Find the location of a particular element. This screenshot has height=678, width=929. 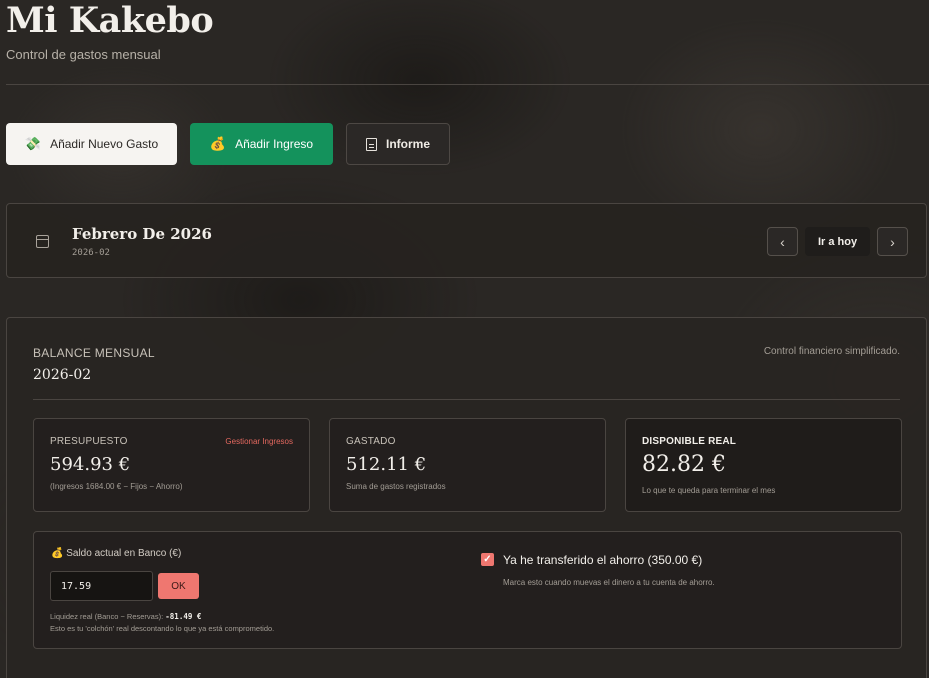

savings-transferred-checkbox: ✓ is located at coordinates (487, 559).